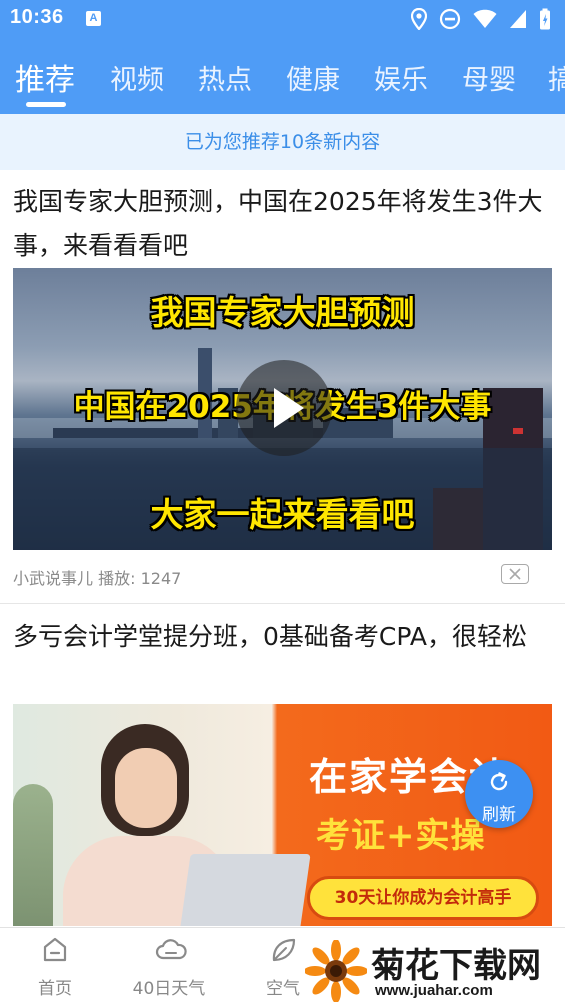  I want to click on do-not-disturb-icon, so click(450, 19).